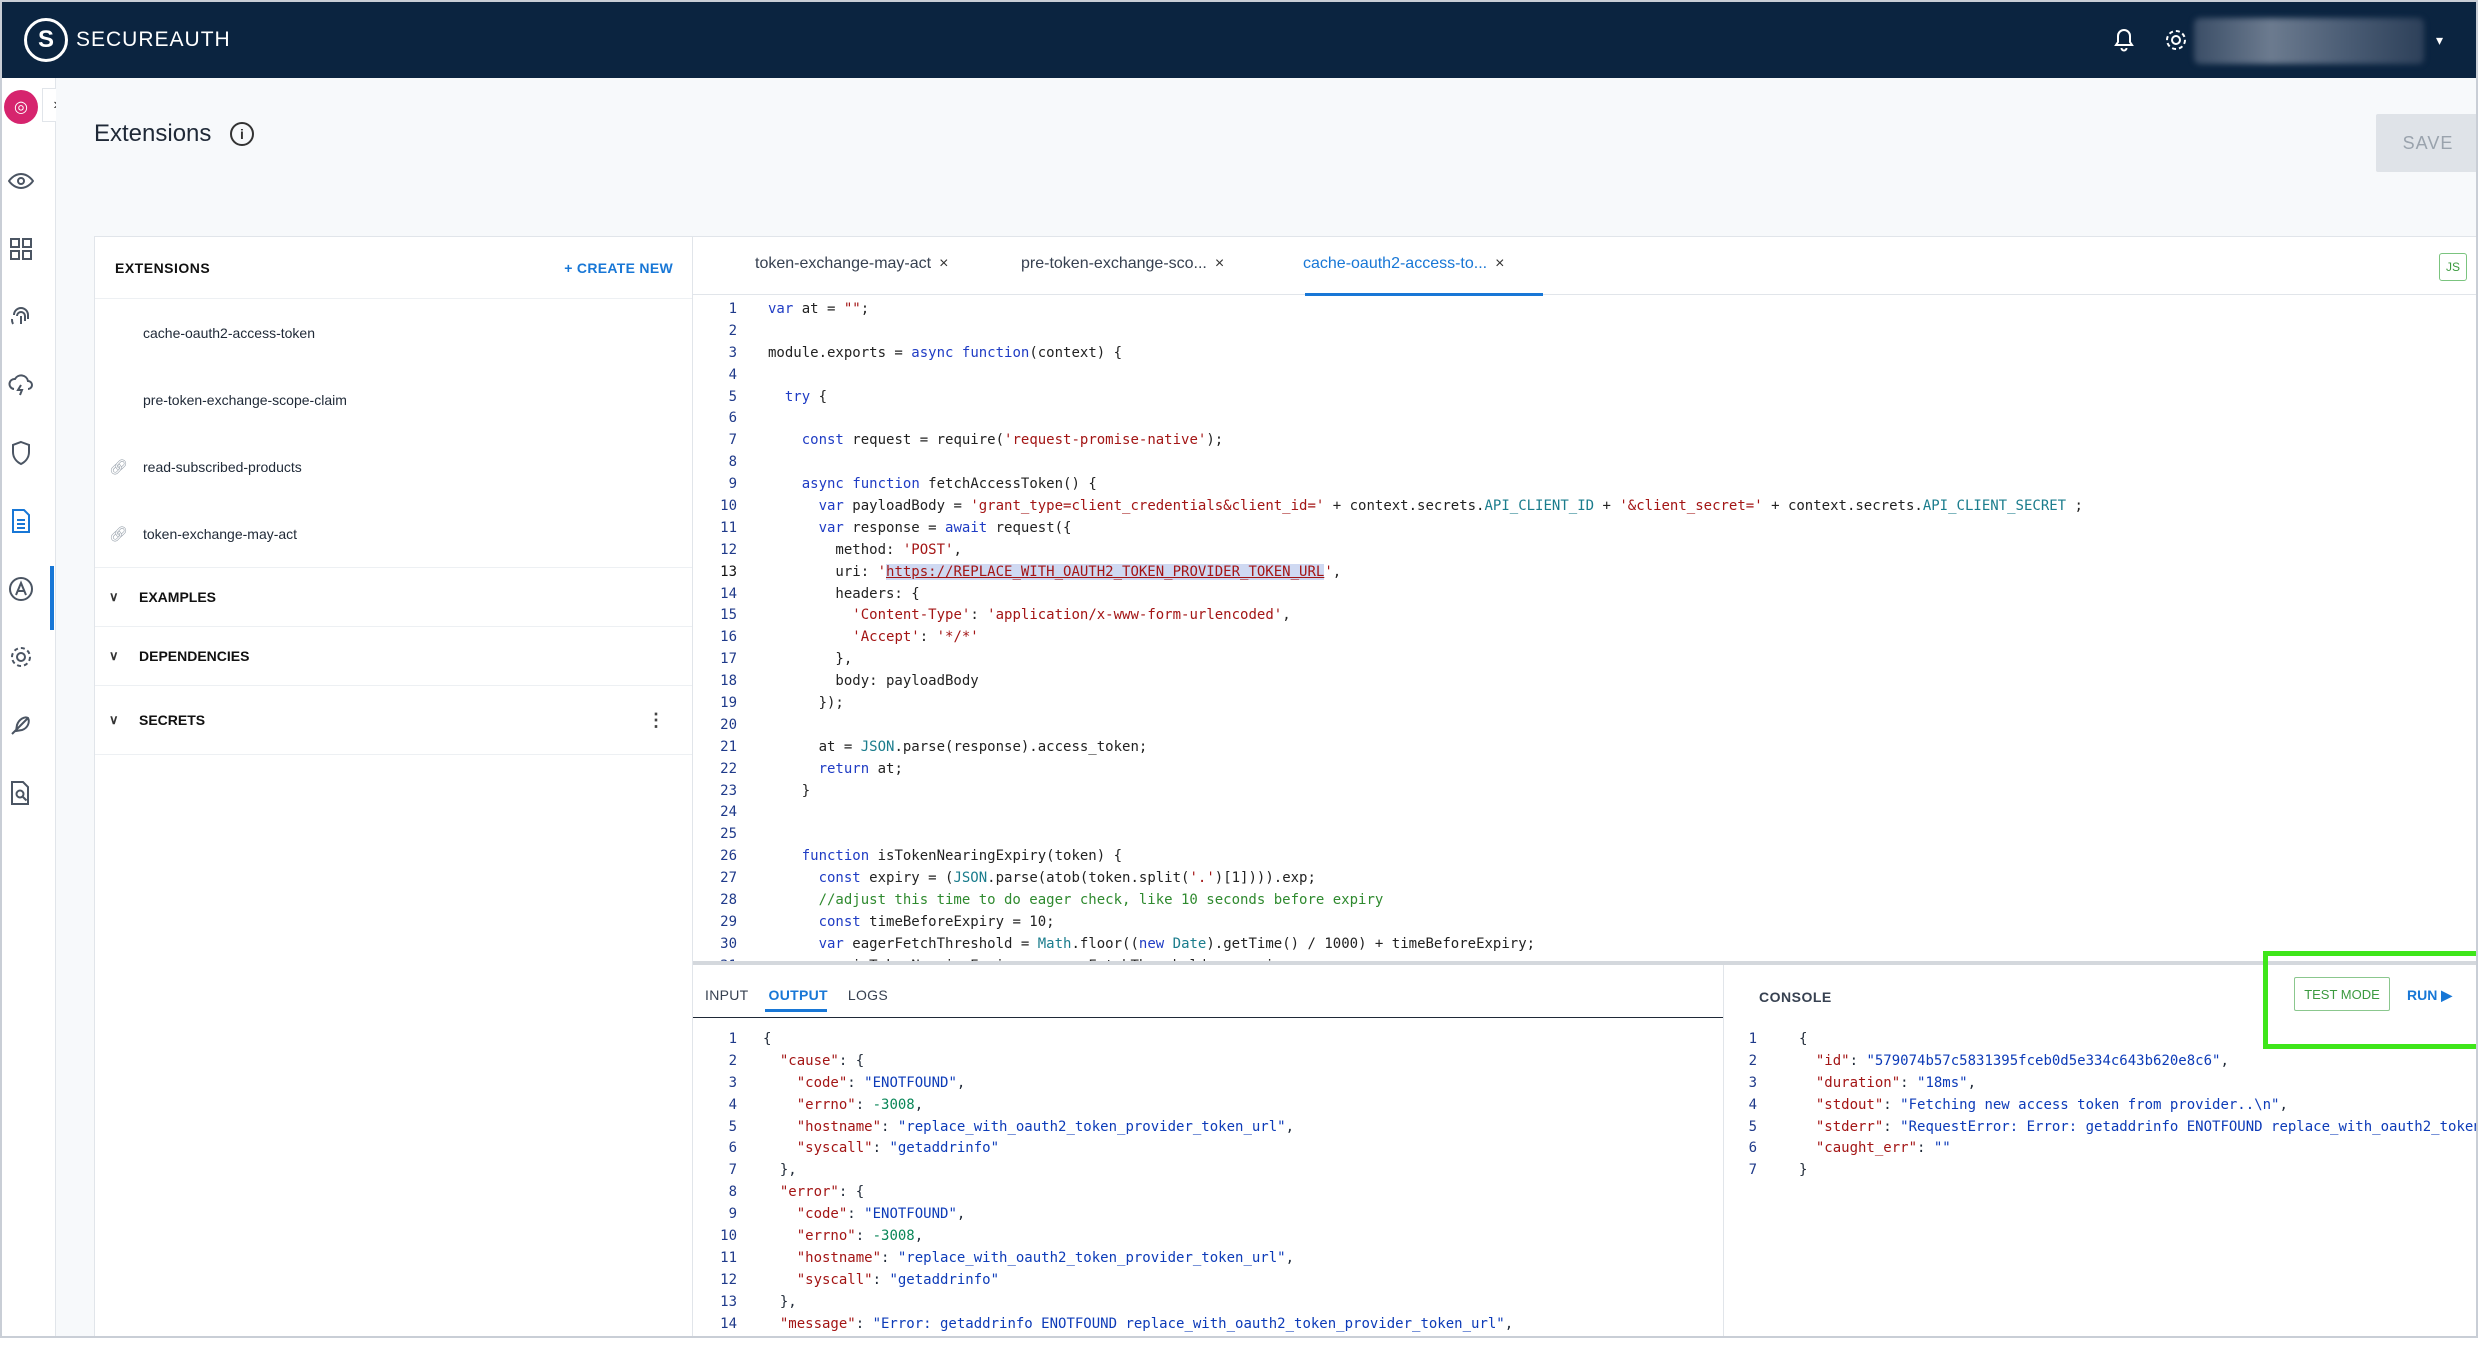 This screenshot has width=2489, height=1349. I want to click on a-circle-icon, so click(21, 589).